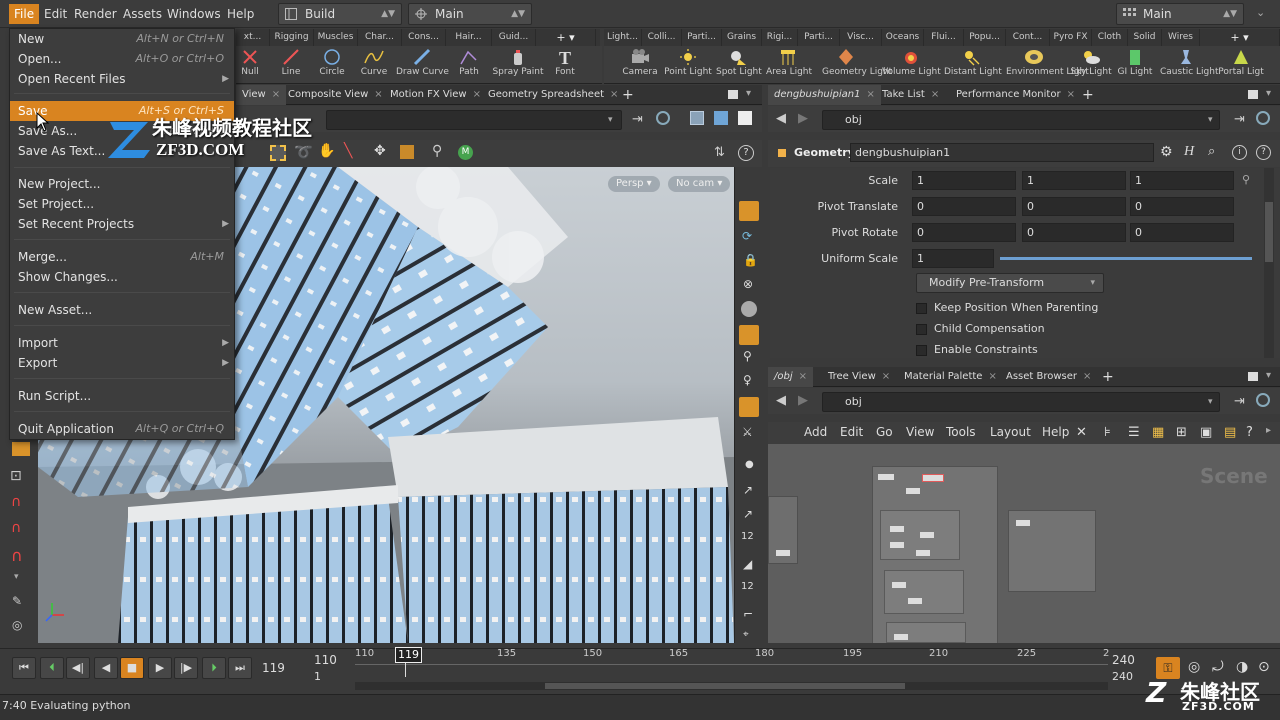  Describe the element at coordinates (964, 180) in the screenshot. I see `scale-x-field: 1` at that location.